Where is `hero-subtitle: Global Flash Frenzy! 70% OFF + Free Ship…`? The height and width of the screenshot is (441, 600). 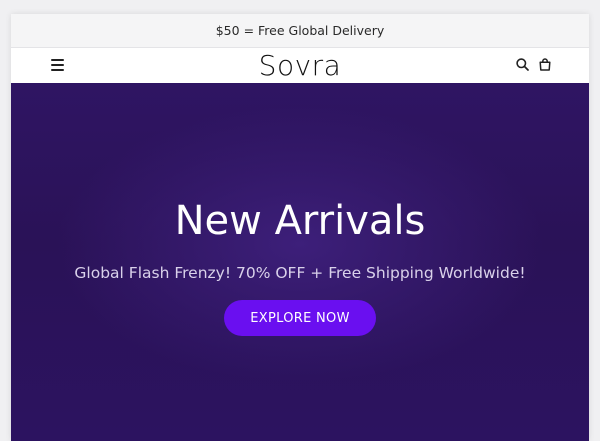 hero-subtitle: Global Flash Frenzy! 70% OFF + Free Ship… is located at coordinates (300, 273).